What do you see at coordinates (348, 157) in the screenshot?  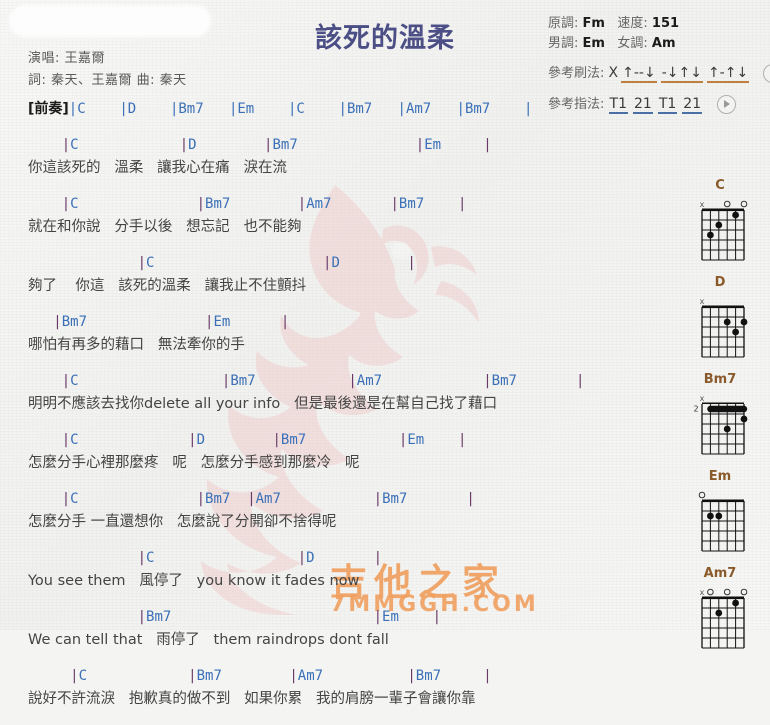 I see `lyric-stanza: |C |D |Bm7 |Em | 你這該死的 溫柔 讓我心在痛 淚在流` at bounding box center [348, 157].